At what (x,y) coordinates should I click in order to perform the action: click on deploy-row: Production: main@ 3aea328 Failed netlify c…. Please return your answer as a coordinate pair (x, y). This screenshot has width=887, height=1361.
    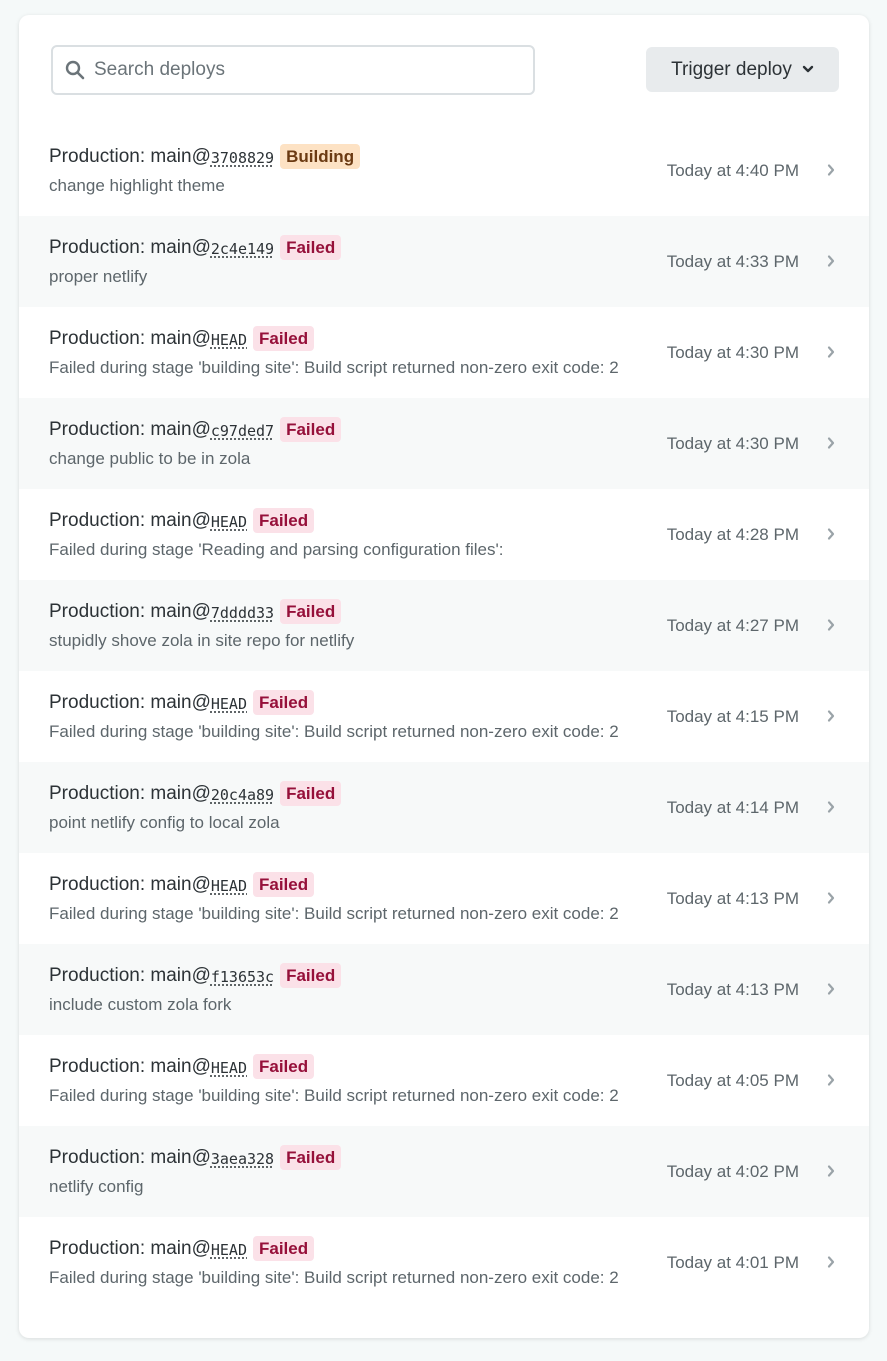
    Looking at the image, I should click on (444, 1171).